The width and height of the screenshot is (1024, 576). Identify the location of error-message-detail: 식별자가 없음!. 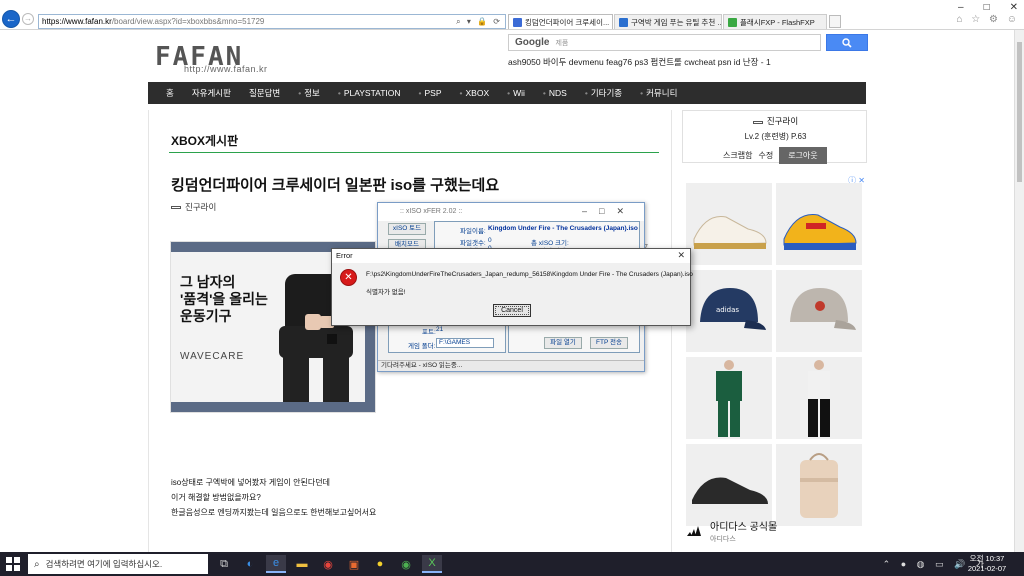
(386, 292).